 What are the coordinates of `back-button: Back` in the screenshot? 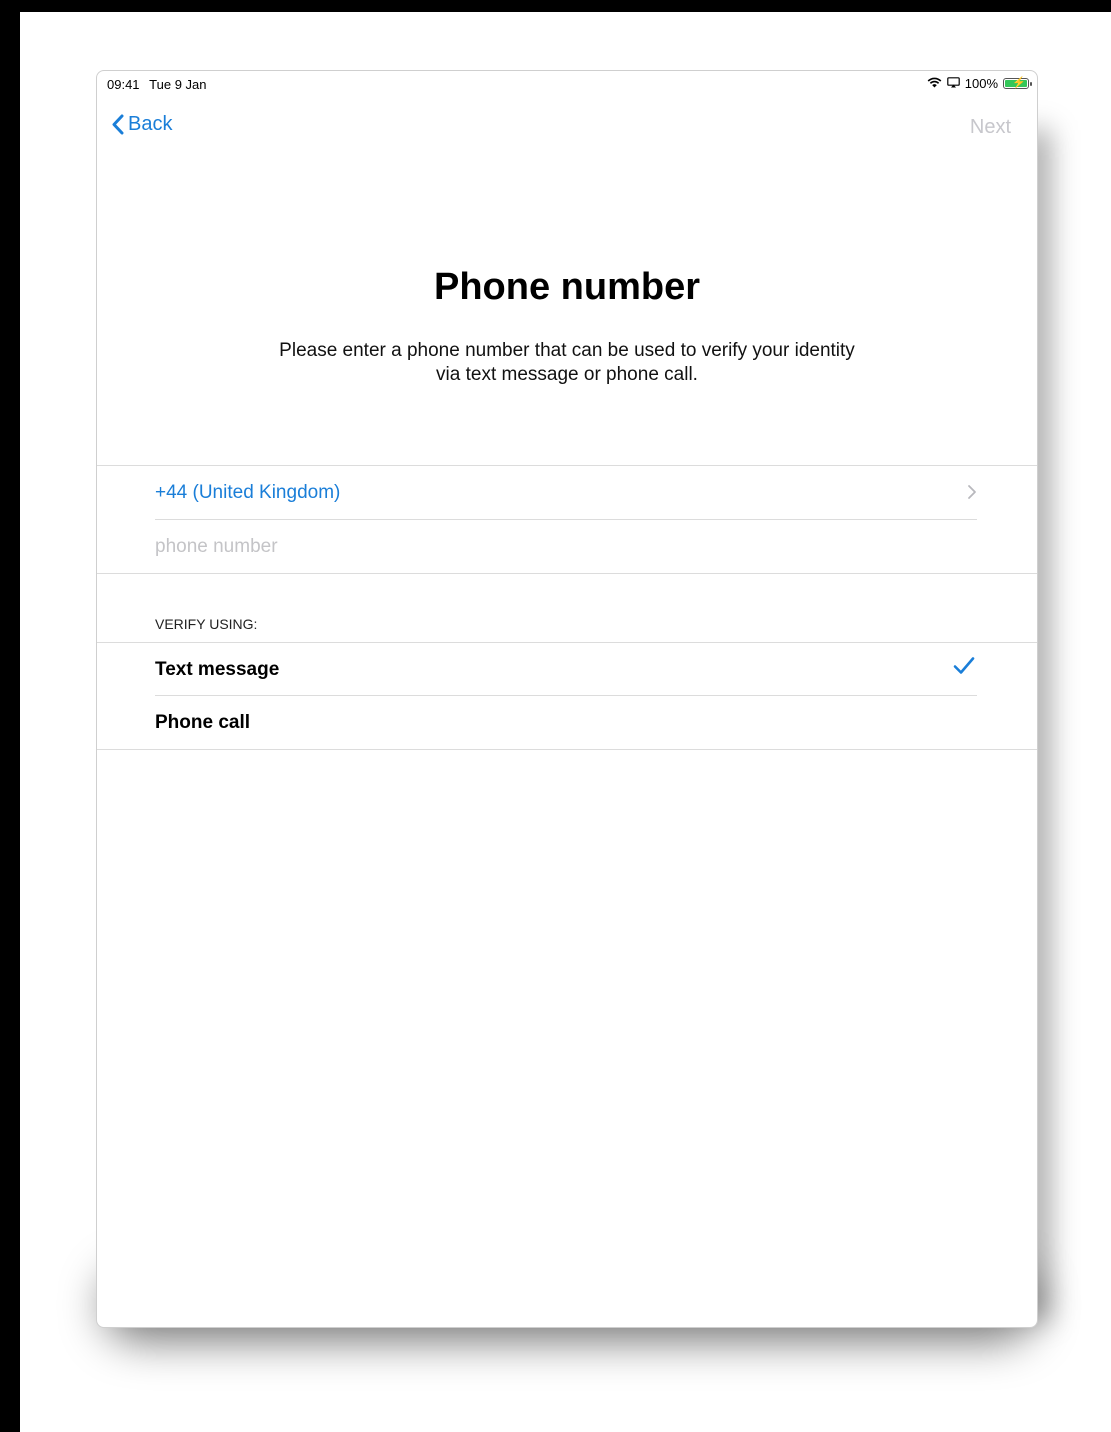 It's located at (141, 124).